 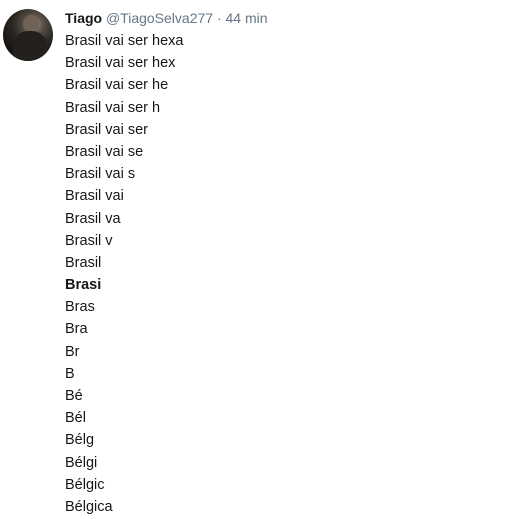 What do you see at coordinates (80, 307) in the screenshot?
I see `tweet-text-line: Bras` at bounding box center [80, 307].